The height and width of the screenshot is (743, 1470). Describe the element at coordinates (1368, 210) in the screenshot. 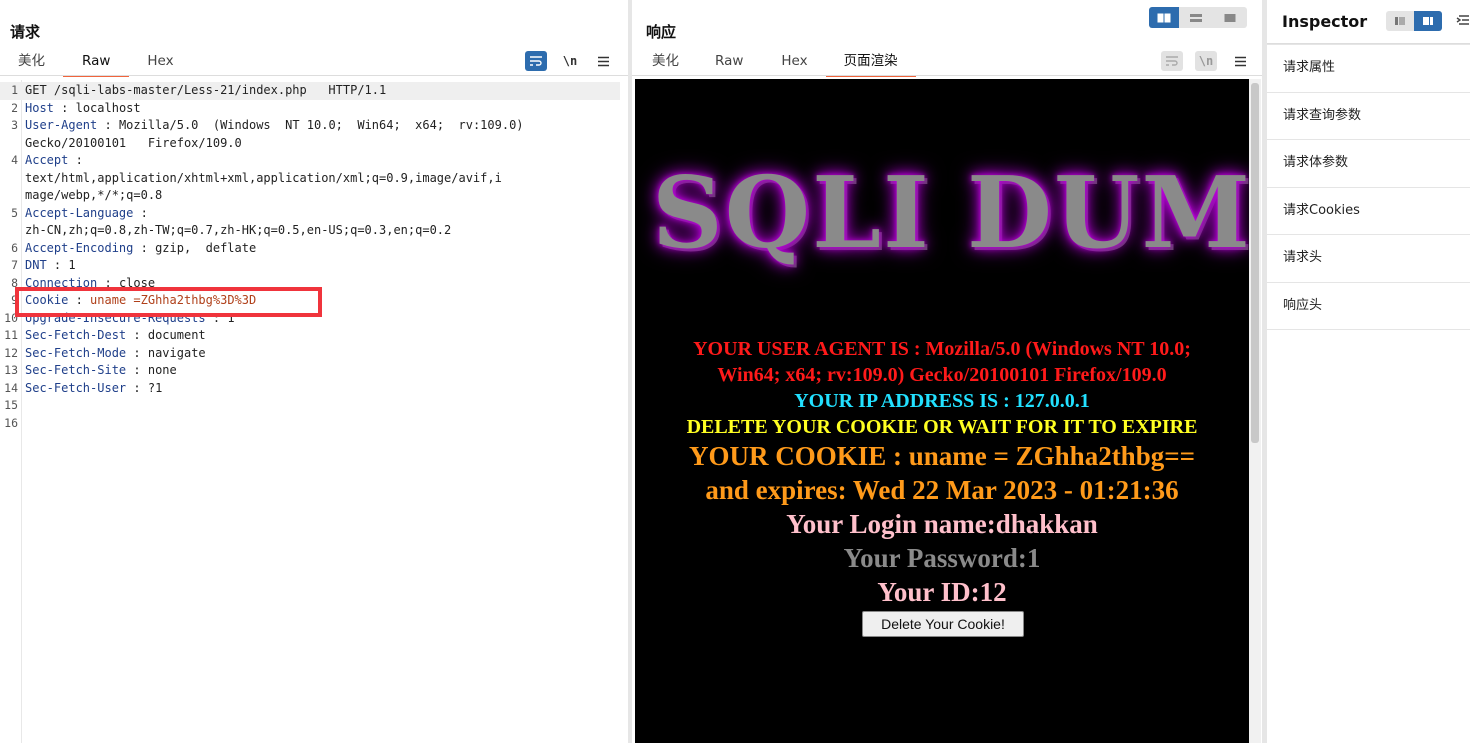

I see `inspector-section: 请求Cookies` at that location.